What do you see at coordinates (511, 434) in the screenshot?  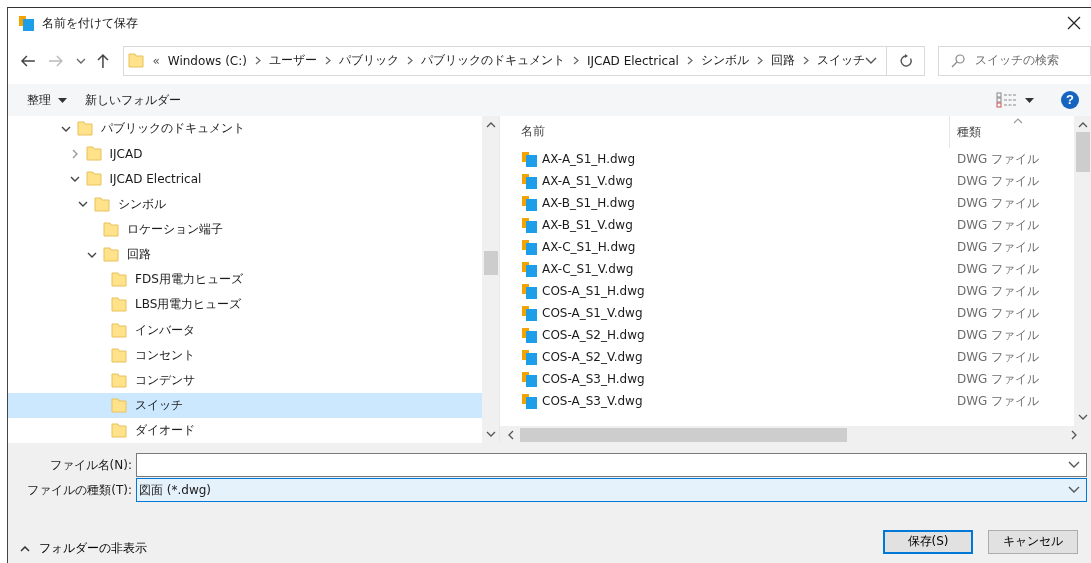 I see `scroll-left-icon` at bounding box center [511, 434].